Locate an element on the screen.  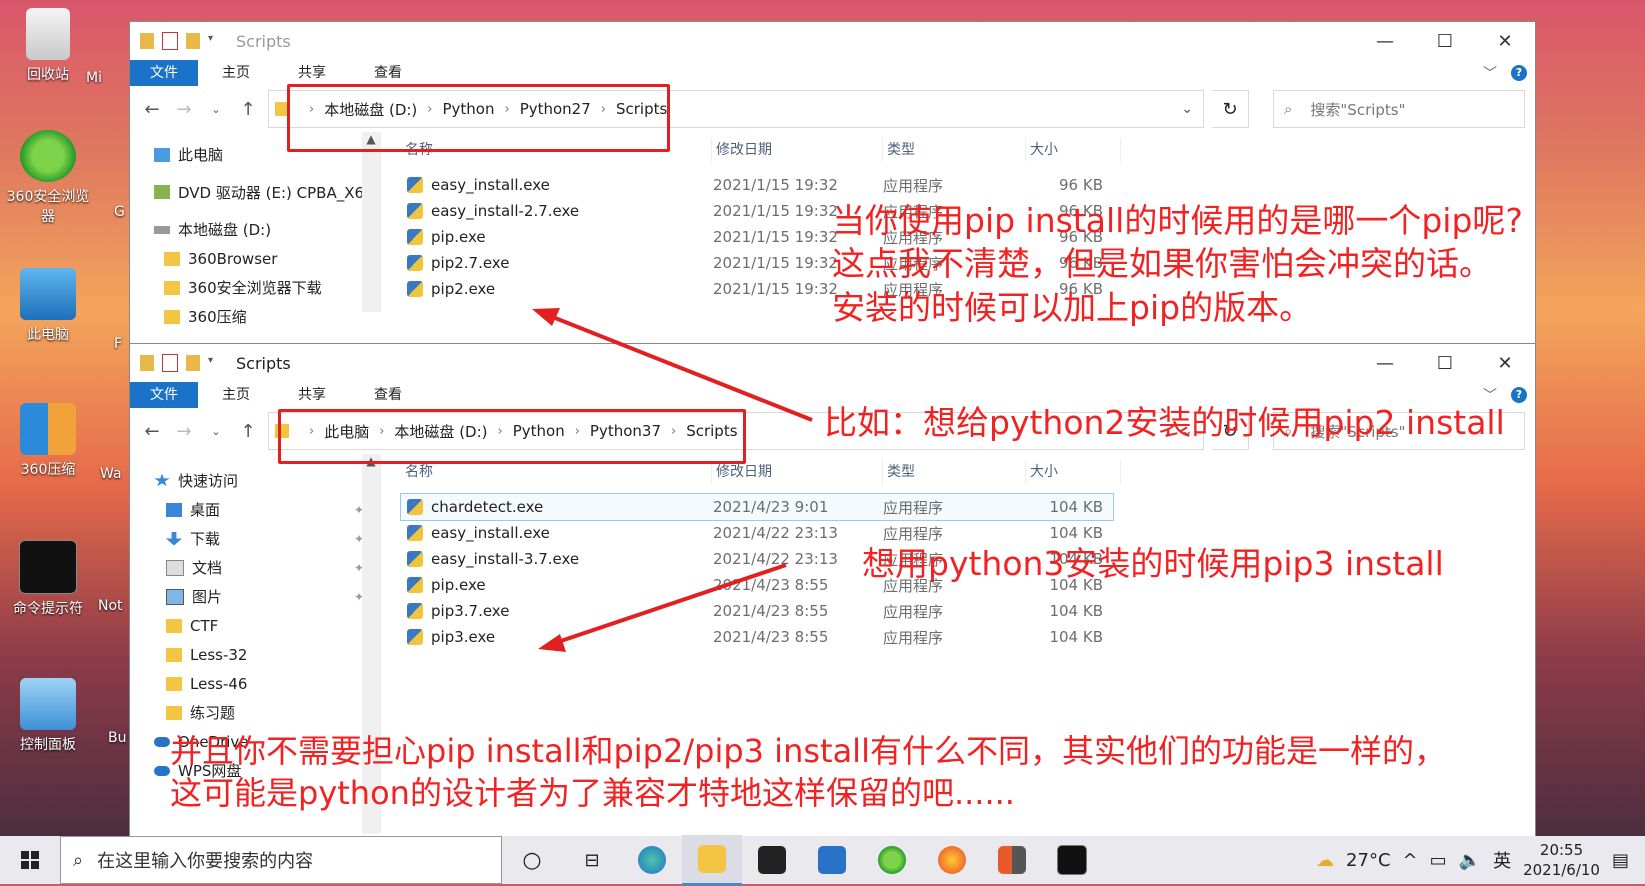
file-row: easy_install.exe 2021/1/15 19:32 应用程序 96 KB is located at coordinates (968, 185).